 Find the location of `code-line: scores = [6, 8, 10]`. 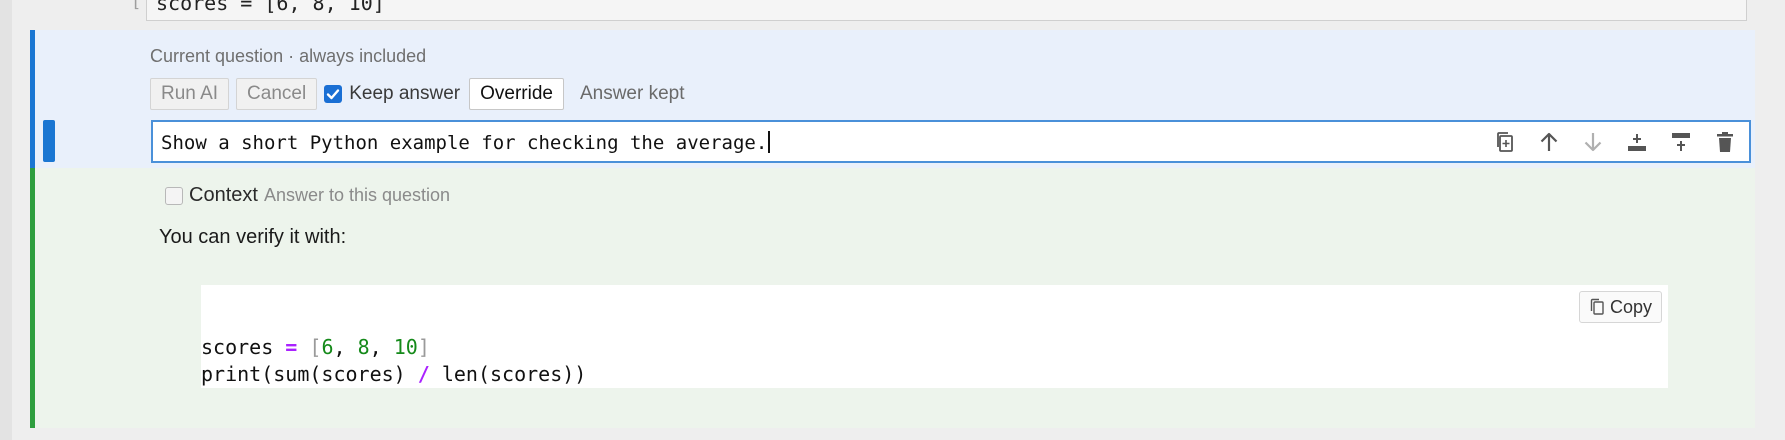

code-line: scores = [6, 8, 10] is located at coordinates (393, 347).